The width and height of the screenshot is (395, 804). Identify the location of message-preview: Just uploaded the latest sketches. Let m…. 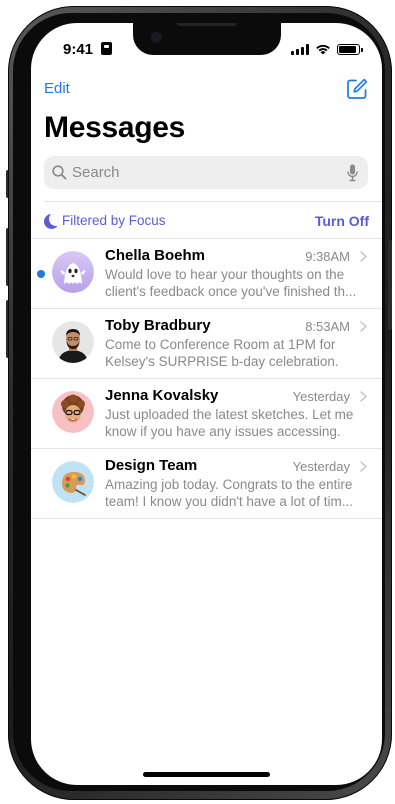
(229, 423).